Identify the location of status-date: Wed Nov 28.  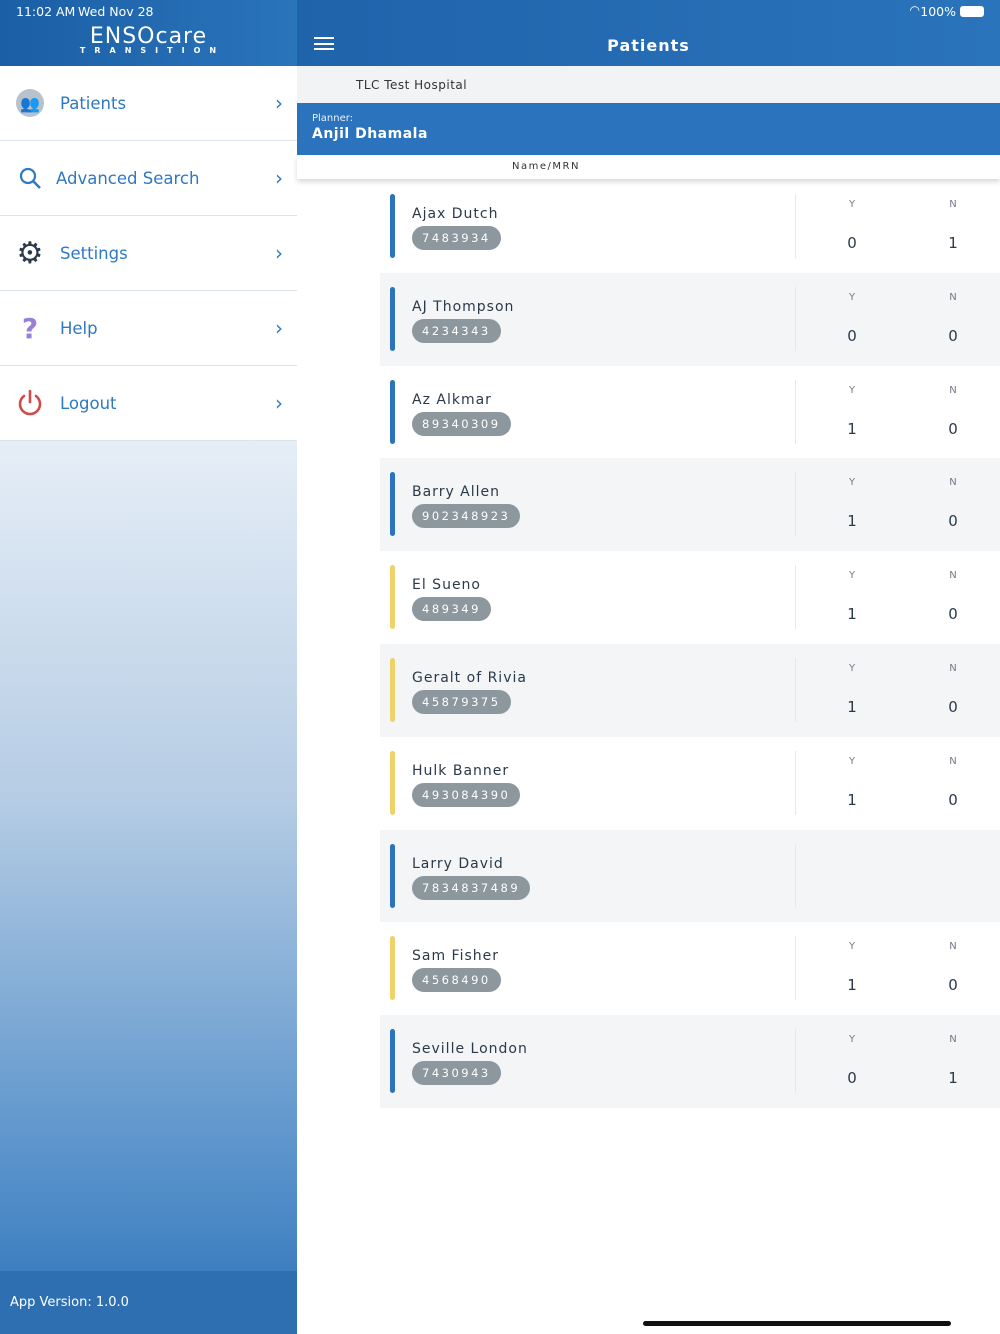
(116, 11).